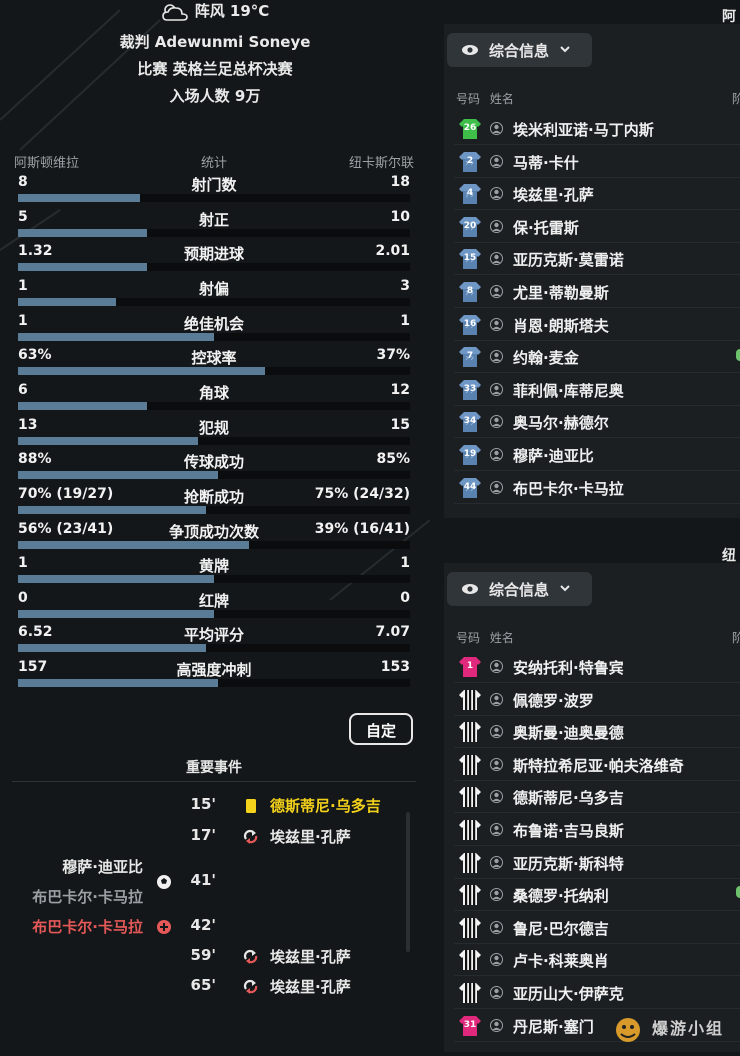  I want to click on player-name: 安纳托利·特鲁宾, so click(568, 667).